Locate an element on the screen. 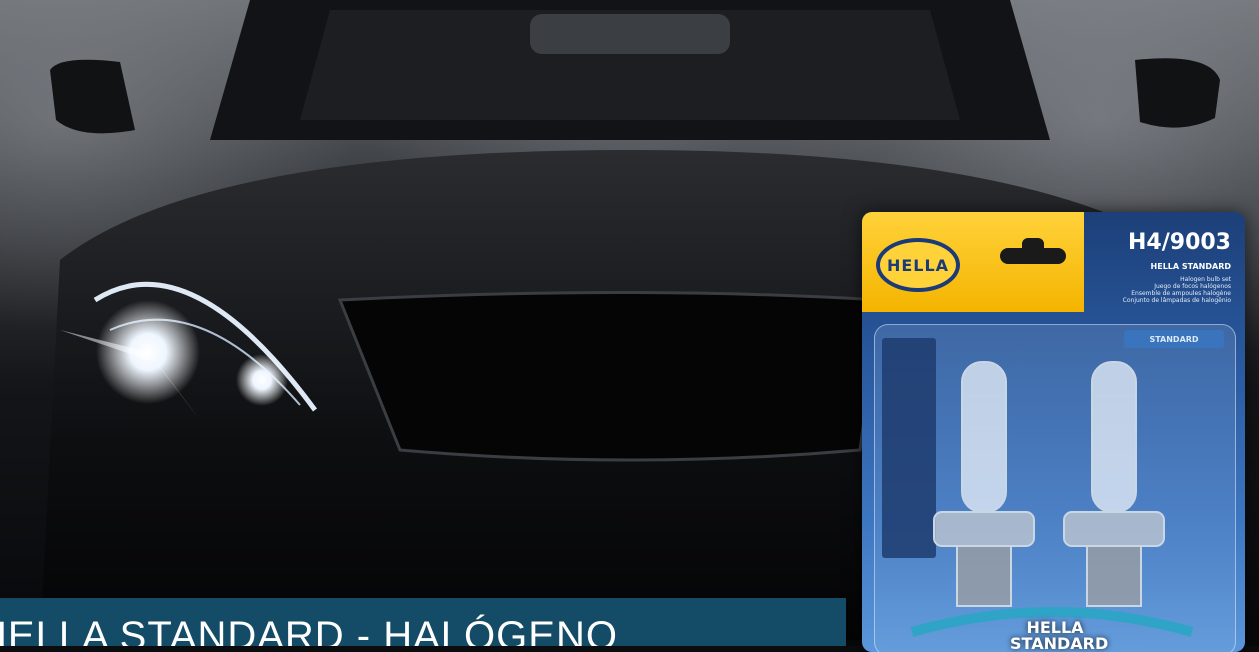 The height and width of the screenshot is (652, 1259). bulb-label: HELLA STANDARD is located at coordinates (1059, 635).